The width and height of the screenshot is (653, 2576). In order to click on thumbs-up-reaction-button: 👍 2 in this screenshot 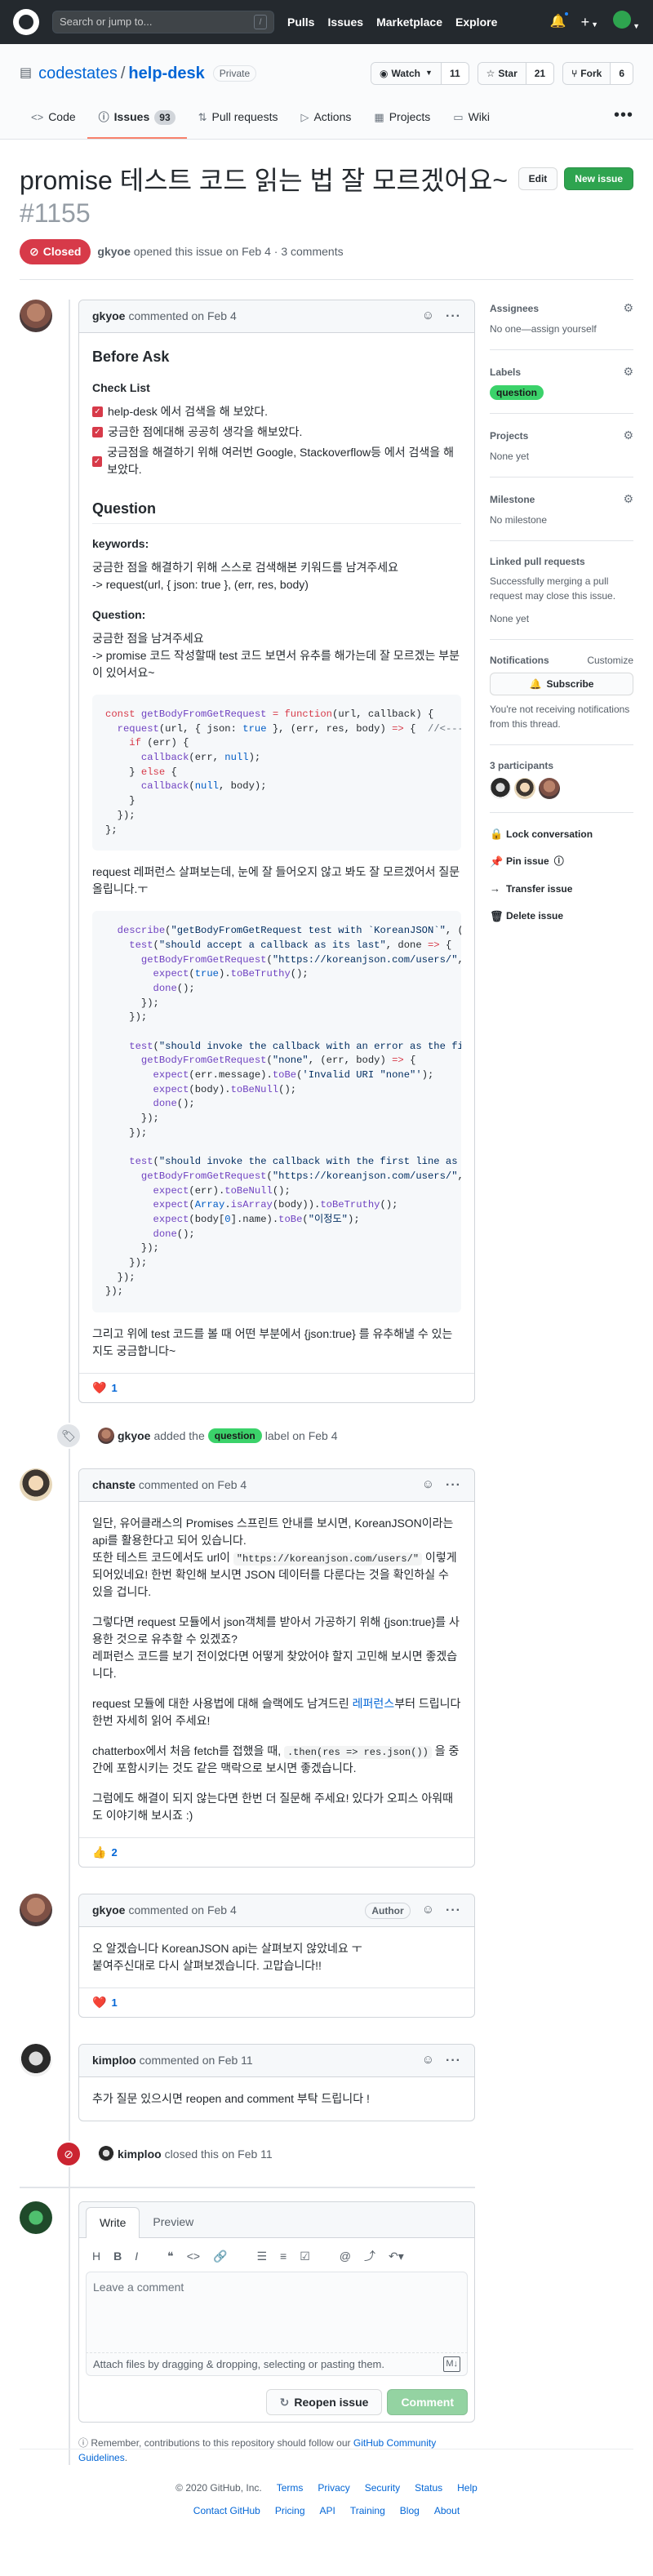, I will do `click(105, 1852)`.